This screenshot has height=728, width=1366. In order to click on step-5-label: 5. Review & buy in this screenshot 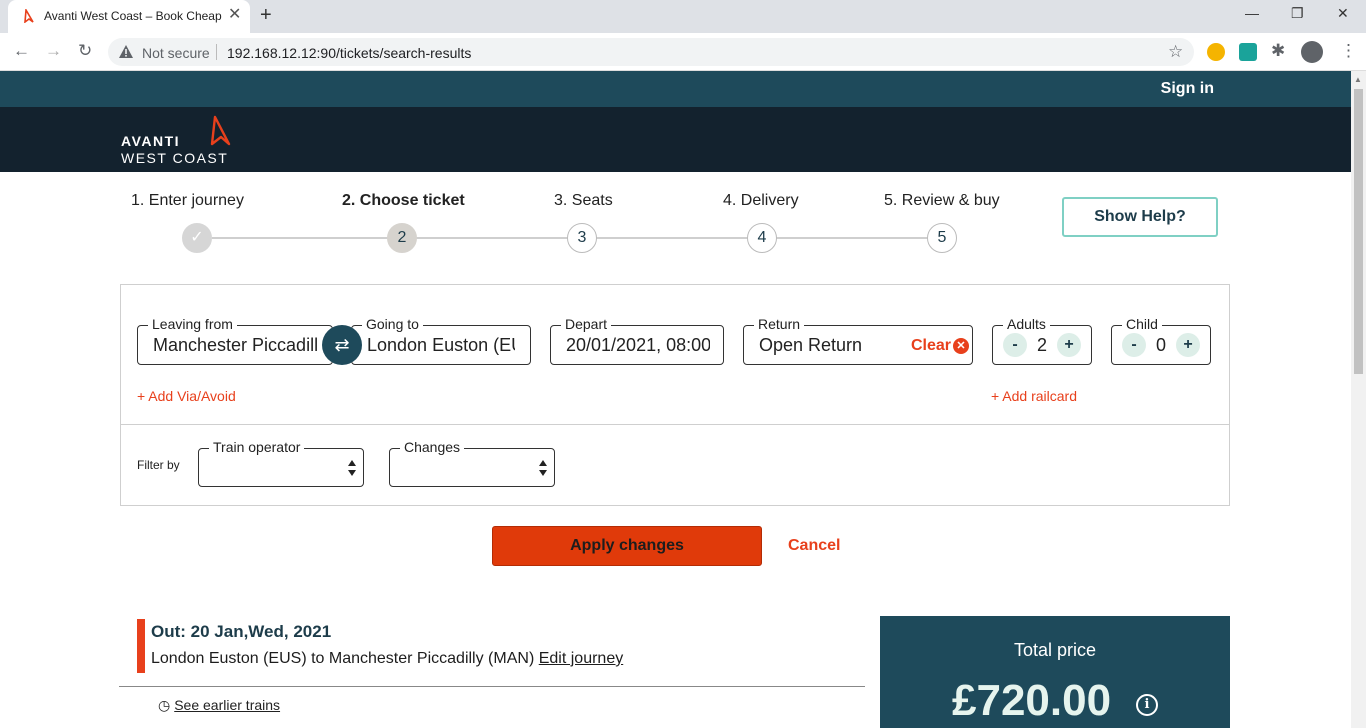, I will do `click(942, 200)`.